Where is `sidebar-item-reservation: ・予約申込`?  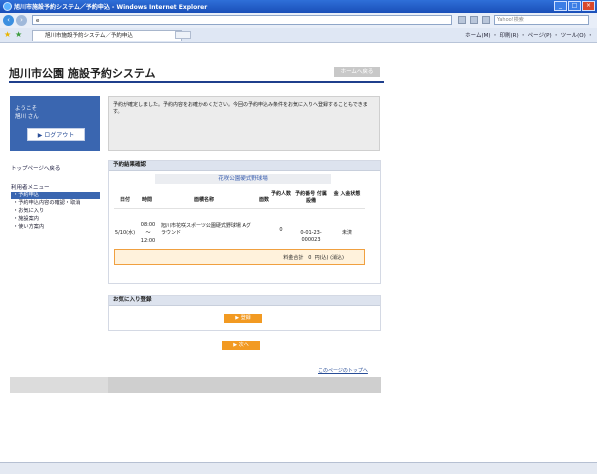
sidebar-item-reservation: ・予約申込 is located at coordinates (55, 195).